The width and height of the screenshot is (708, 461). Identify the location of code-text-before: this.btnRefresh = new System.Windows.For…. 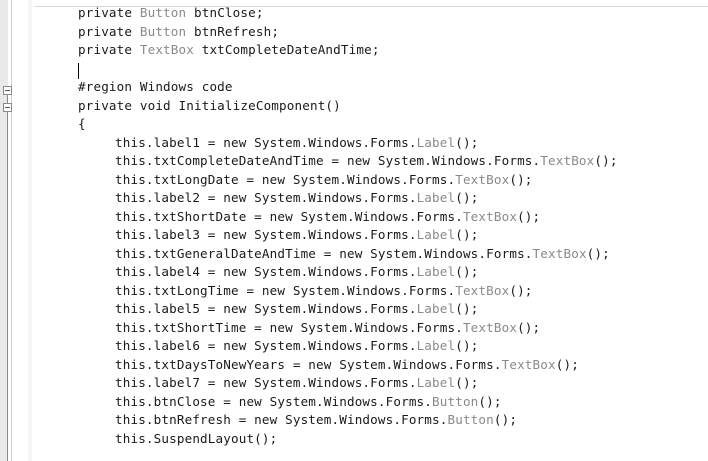
(281, 419).